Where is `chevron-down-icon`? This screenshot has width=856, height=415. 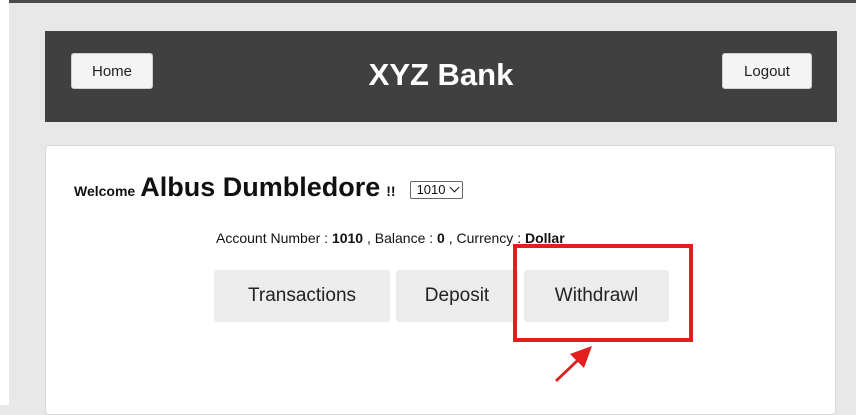 chevron-down-icon is located at coordinates (454, 187).